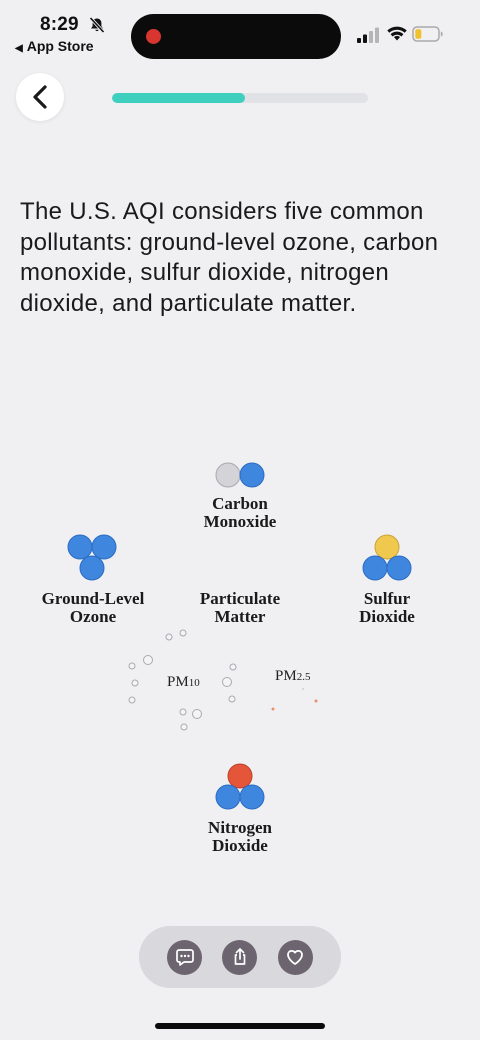  What do you see at coordinates (387, 557) in the screenshot?
I see `sulfur-dioxide-molecule-icon` at bounding box center [387, 557].